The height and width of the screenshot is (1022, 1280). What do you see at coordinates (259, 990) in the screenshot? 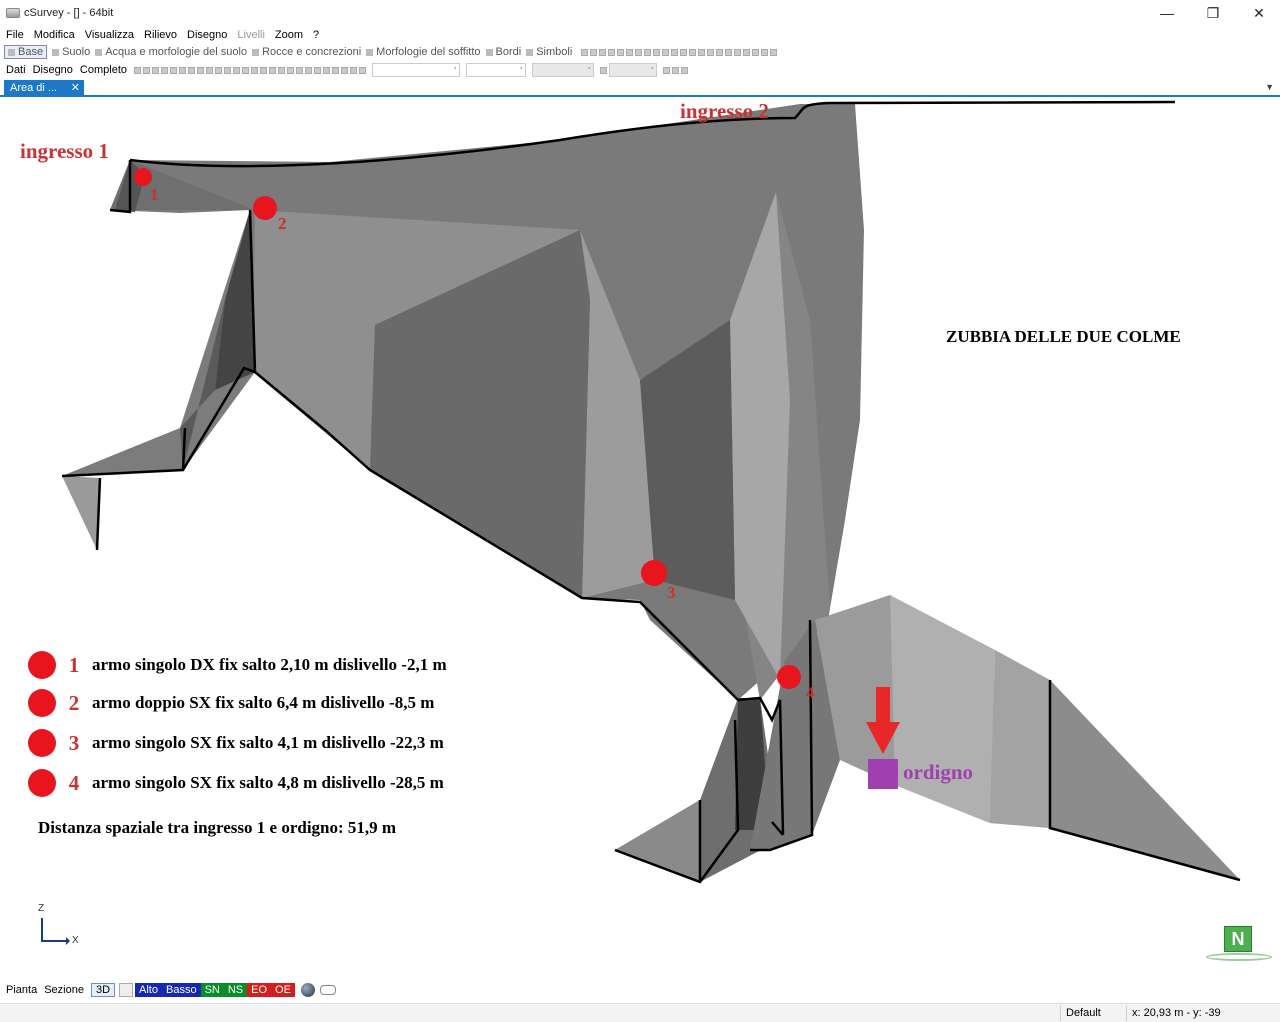
I see `view-eo-button: EO` at bounding box center [259, 990].